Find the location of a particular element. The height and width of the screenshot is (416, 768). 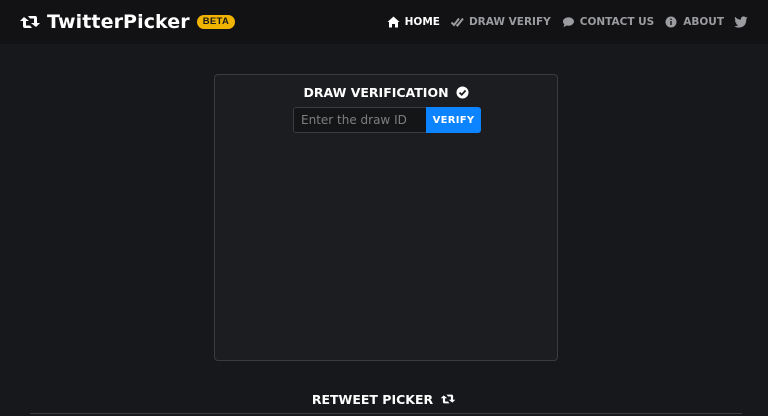

main-nav: HOME DRAW VERIFY CONTACT US ABOUT is located at coordinates (562, 22).